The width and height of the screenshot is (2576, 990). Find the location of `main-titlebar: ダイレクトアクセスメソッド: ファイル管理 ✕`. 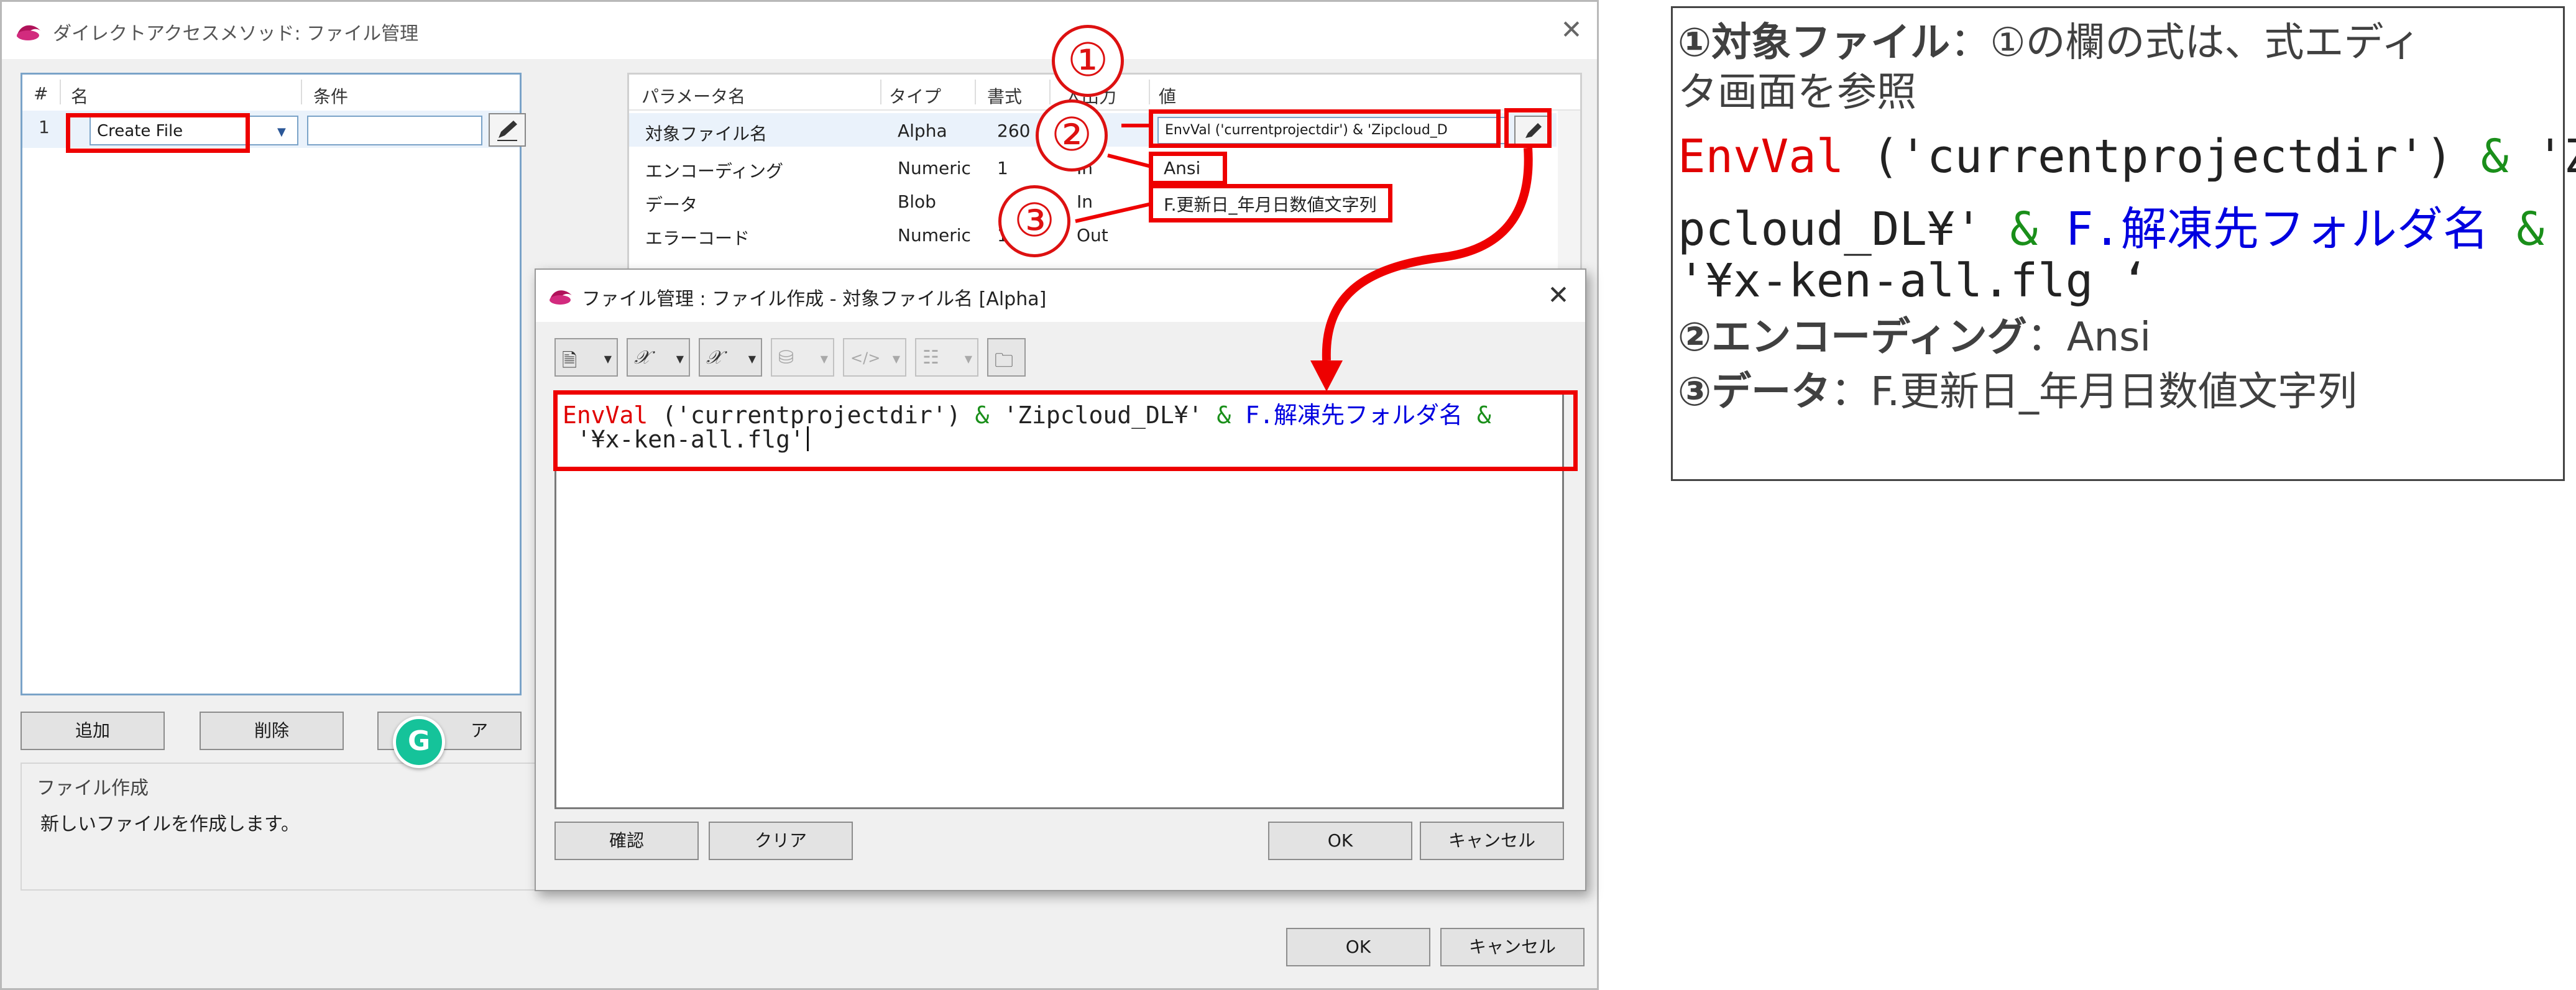

main-titlebar: ダイレクトアクセスメソッド: ファイル管理 ✕ is located at coordinates (799, 31).